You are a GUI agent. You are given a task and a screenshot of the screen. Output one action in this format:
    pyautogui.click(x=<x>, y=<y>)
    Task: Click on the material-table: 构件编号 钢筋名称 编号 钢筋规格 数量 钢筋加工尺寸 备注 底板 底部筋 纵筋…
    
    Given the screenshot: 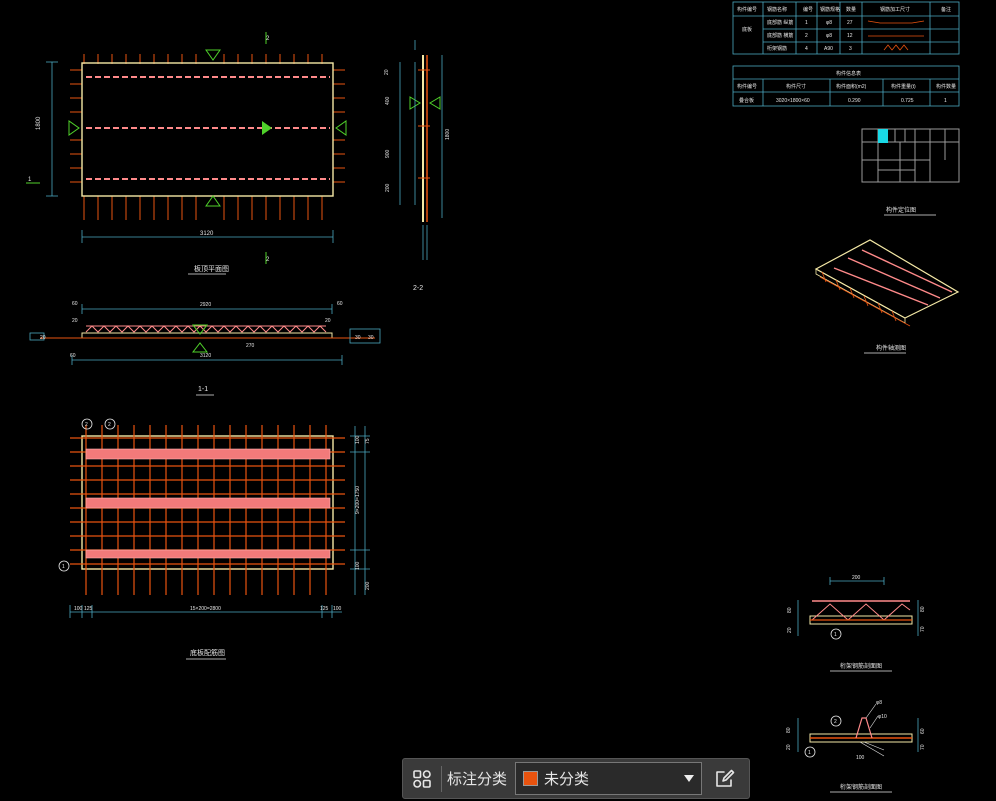 What is the action you would take?
    pyautogui.click(x=846, y=28)
    